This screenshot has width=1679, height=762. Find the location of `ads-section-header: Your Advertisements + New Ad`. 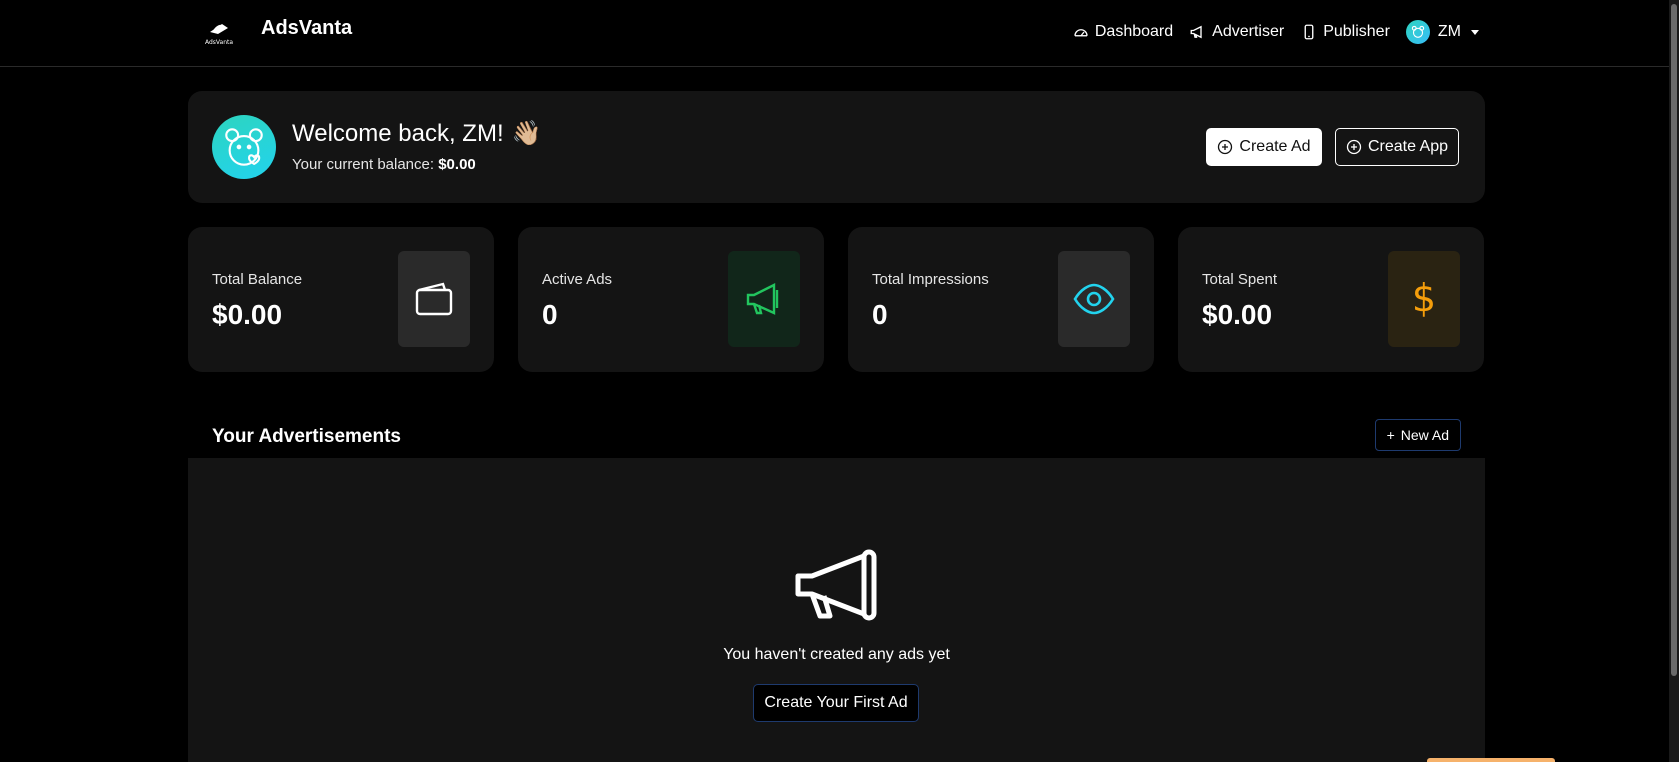

ads-section-header: Your Advertisements + New Ad is located at coordinates (836, 433).